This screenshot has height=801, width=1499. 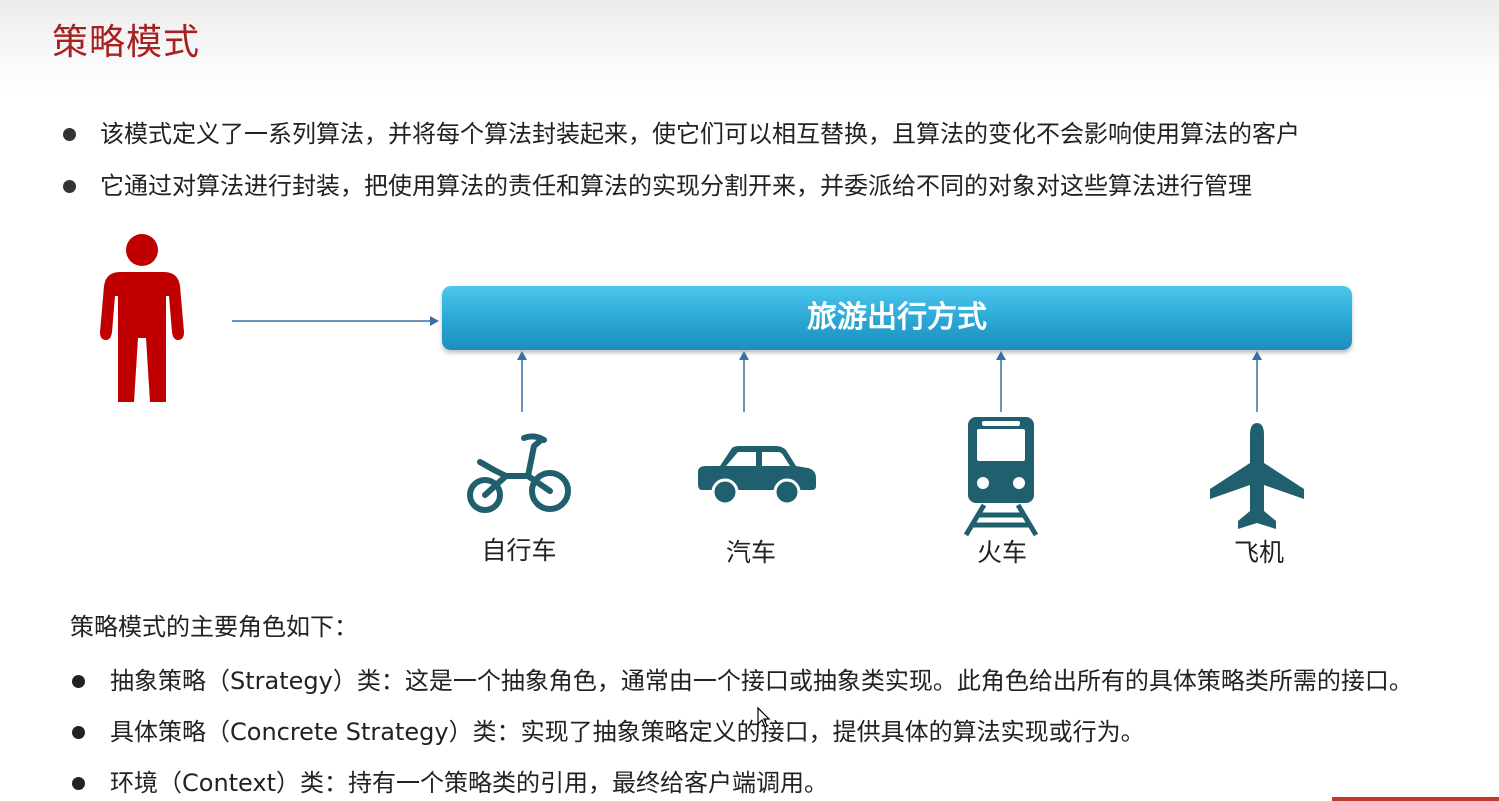 What do you see at coordinates (757, 476) in the screenshot?
I see `car-icon` at bounding box center [757, 476].